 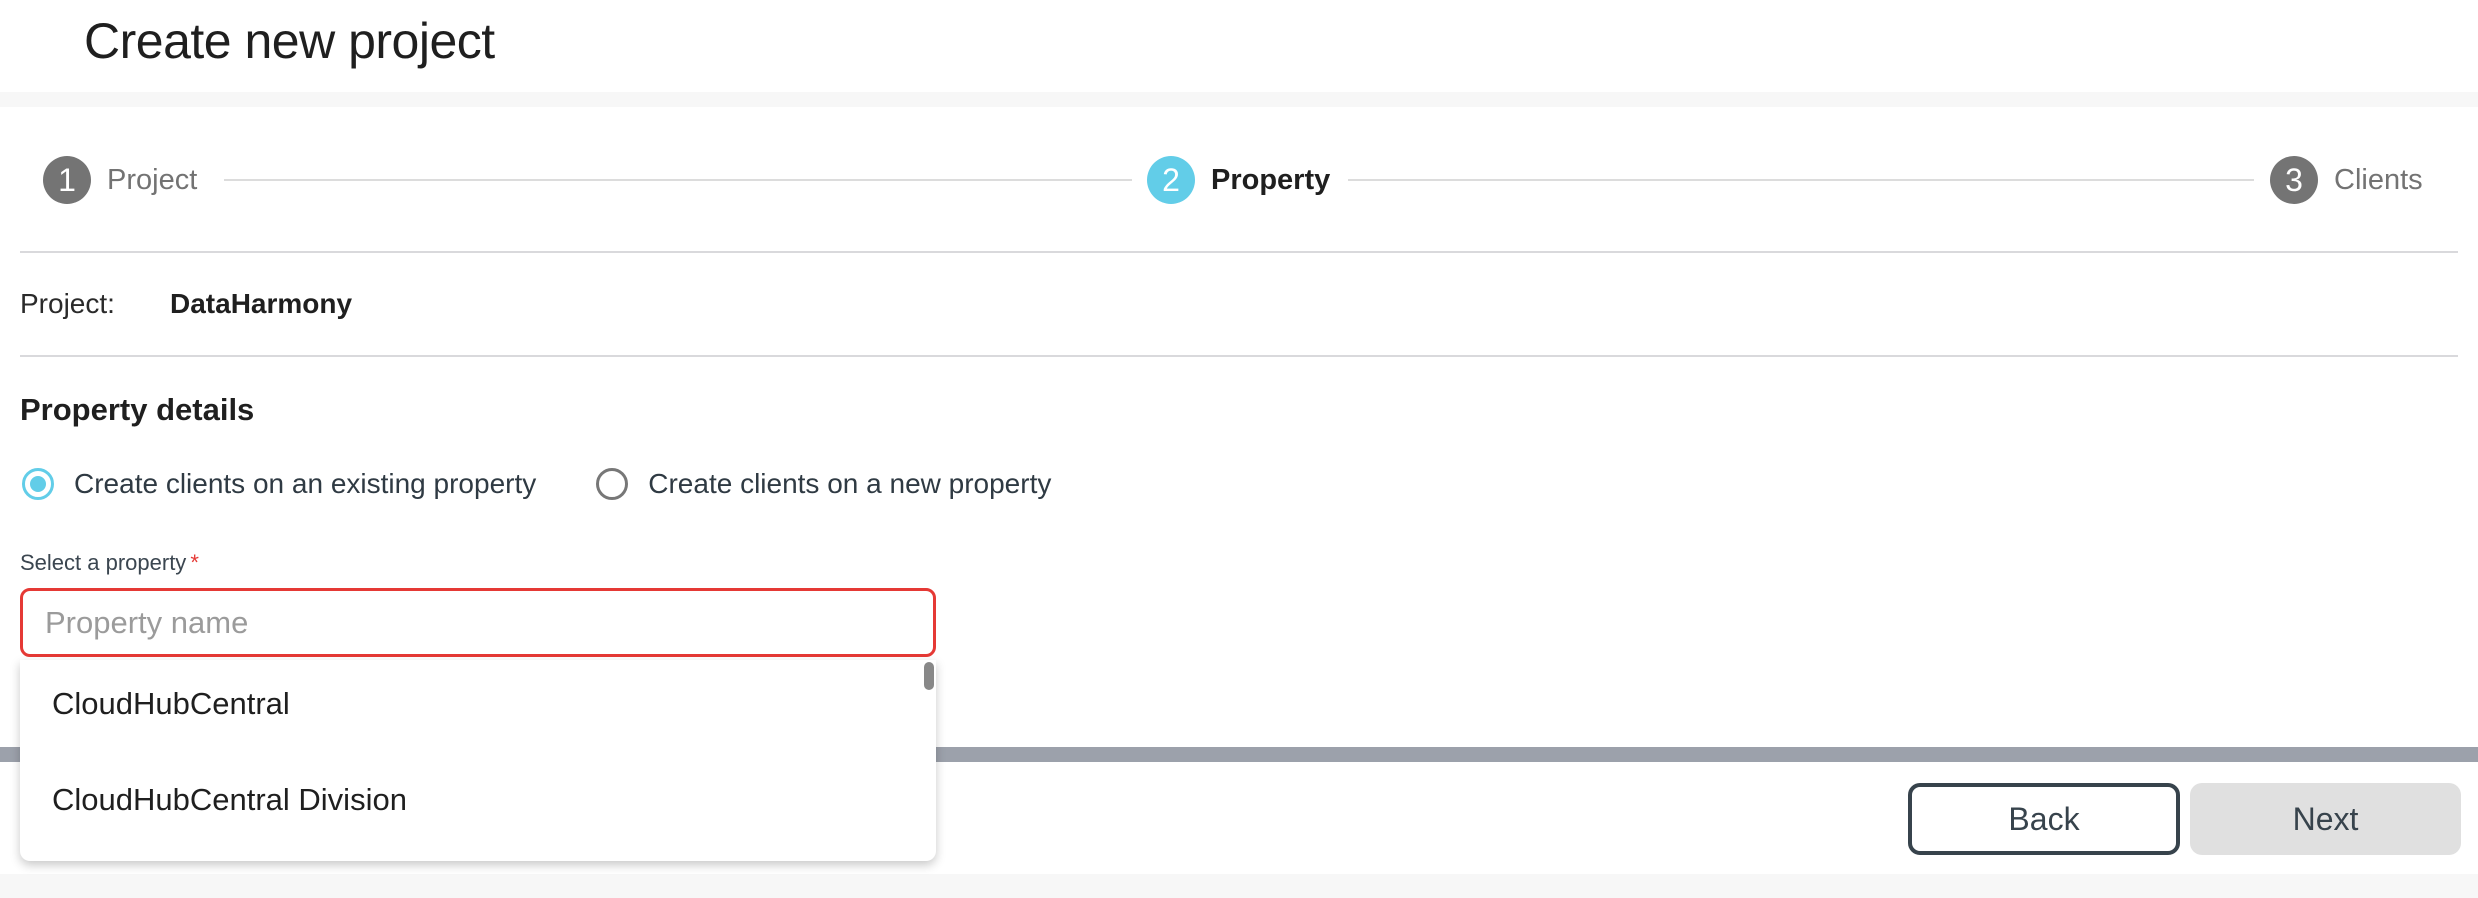 What do you see at coordinates (478, 760) in the screenshot?
I see `property-dropdown-list: CloudHubCentral CloudHubCentral Division` at bounding box center [478, 760].